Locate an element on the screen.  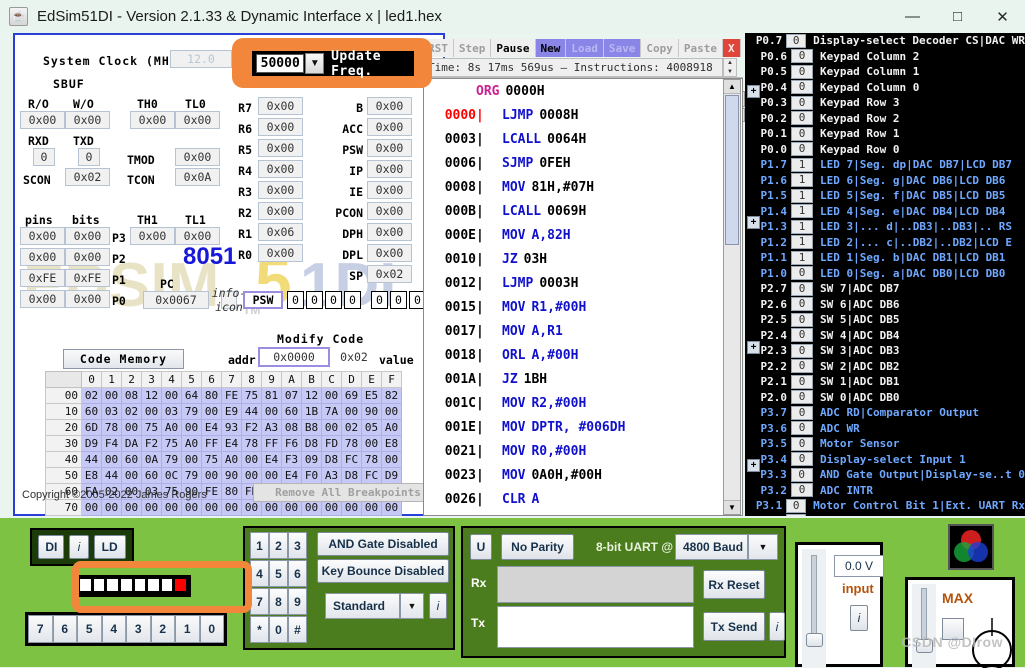
seven-seg-digit-2: 2 is located at coordinates (162, 629).